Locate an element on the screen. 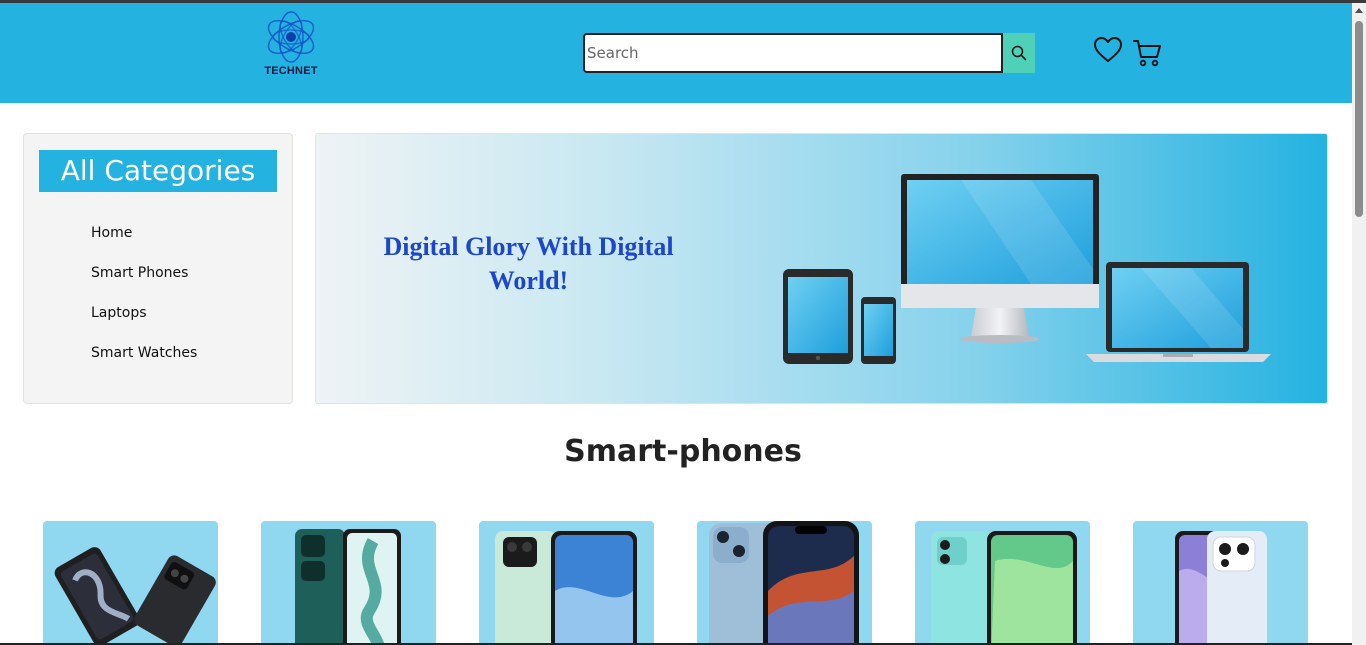 The image size is (1366, 645). iphone-14-image is located at coordinates (784, 583).